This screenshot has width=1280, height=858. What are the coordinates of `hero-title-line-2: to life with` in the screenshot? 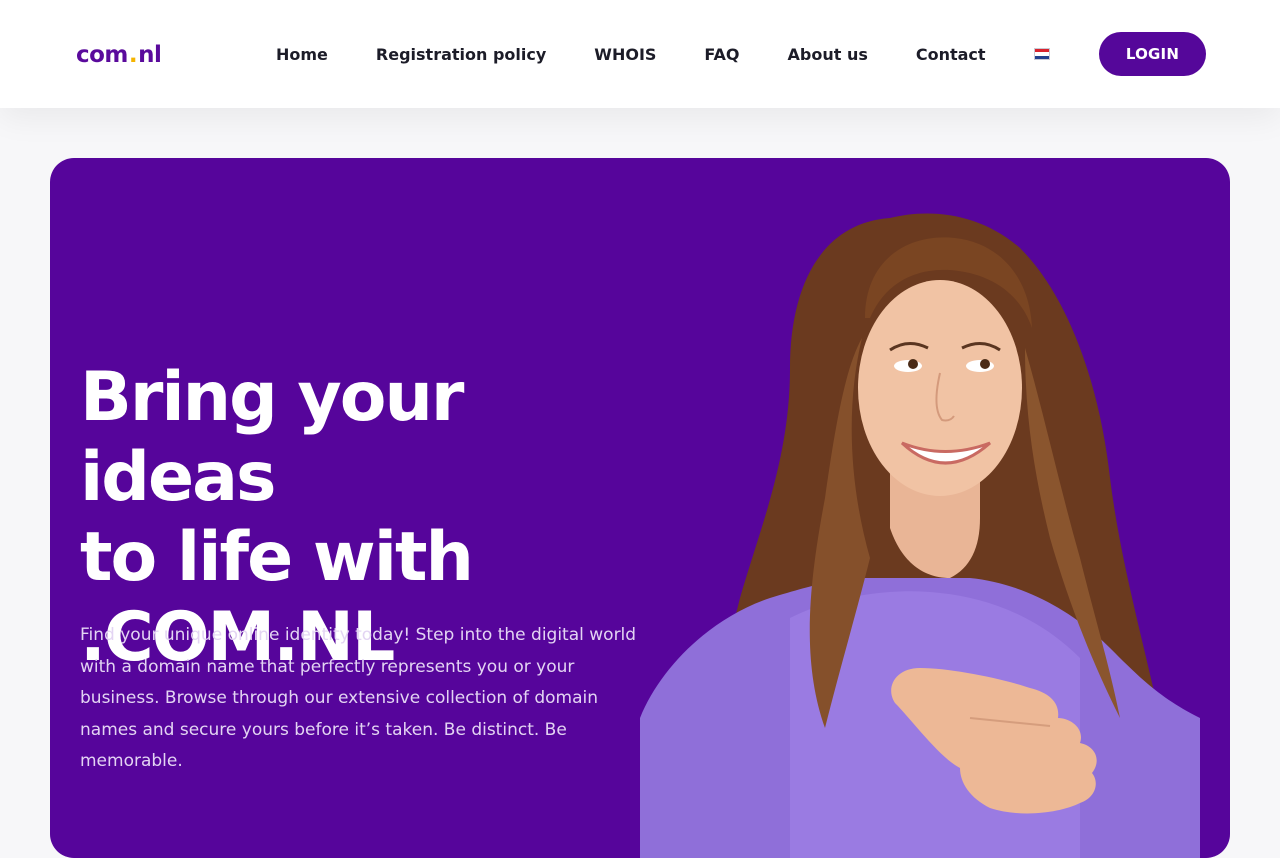 It's located at (277, 557).